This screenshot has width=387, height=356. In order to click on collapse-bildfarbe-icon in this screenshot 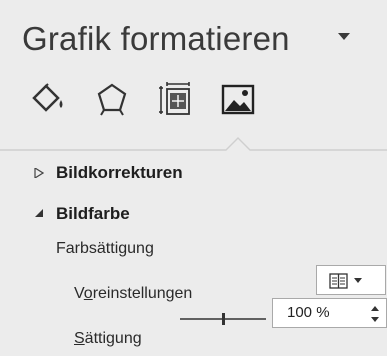, I will do `click(39, 213)`.